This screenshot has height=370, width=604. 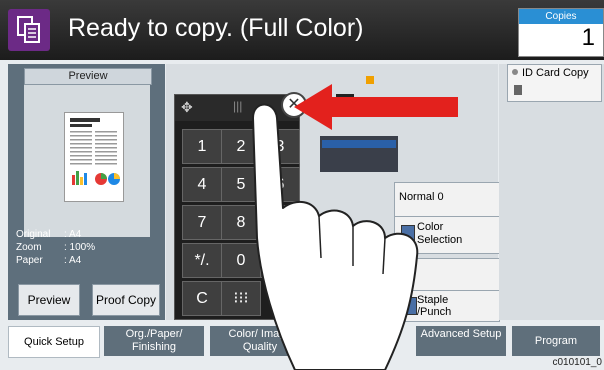 I want to click on original-value: : A4, so click(x=73, y=234).